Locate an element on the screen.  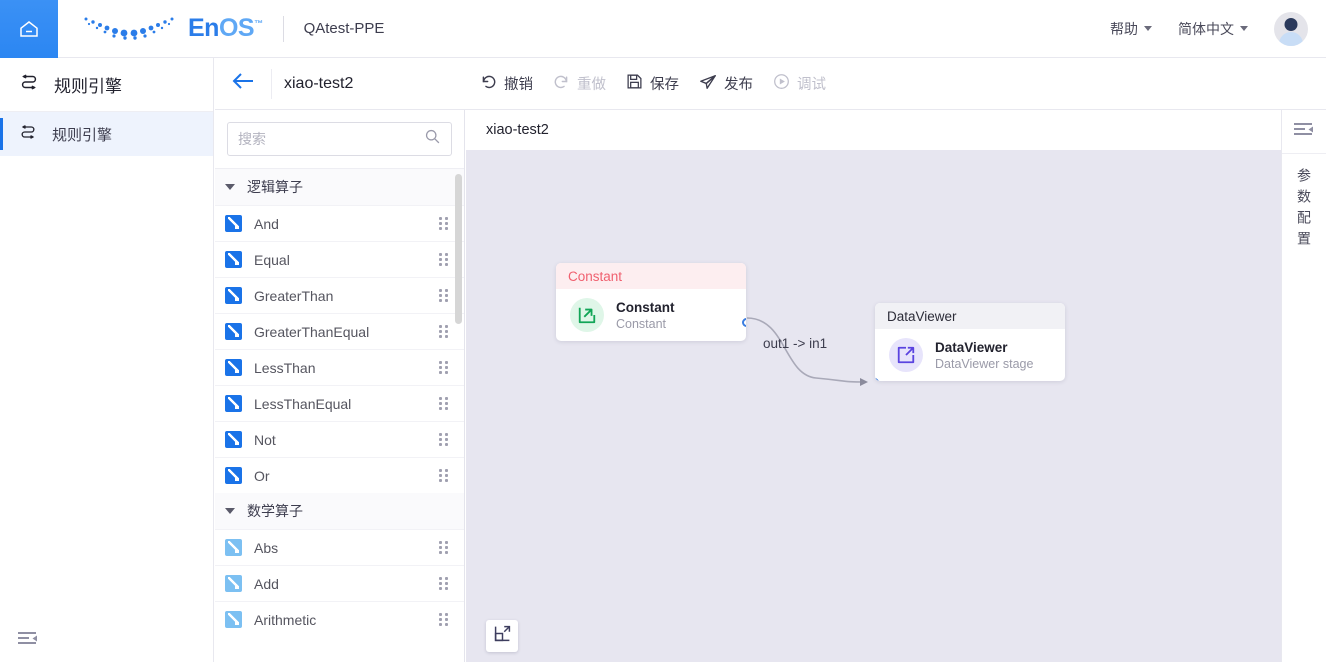
undo-label: 撤销 is located at coordinates (518, 85).